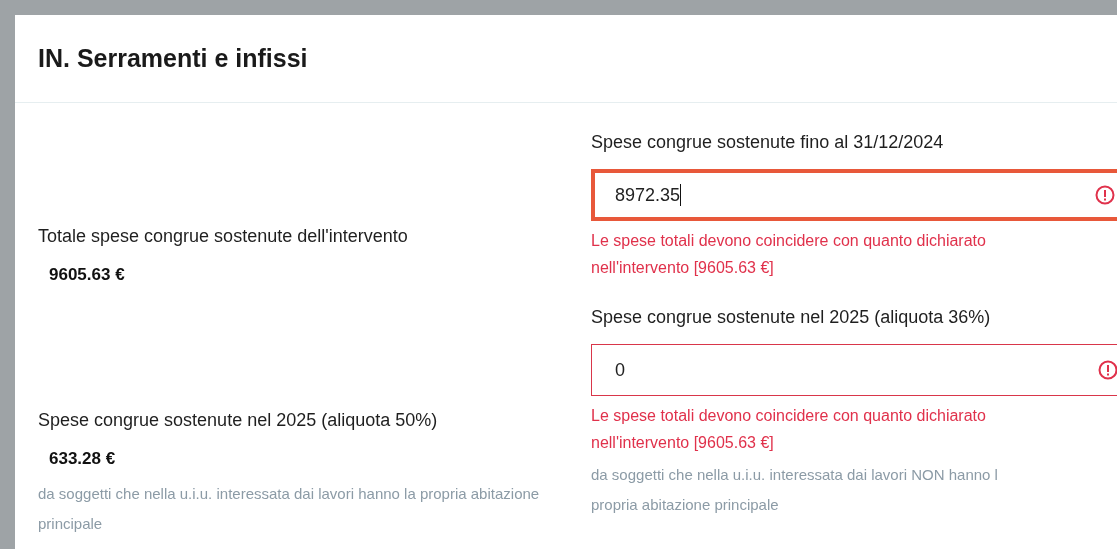  Describe the element at coordinates (87, 275) in the screenshot. I see `summary-value: 9605.63 €` at that location.